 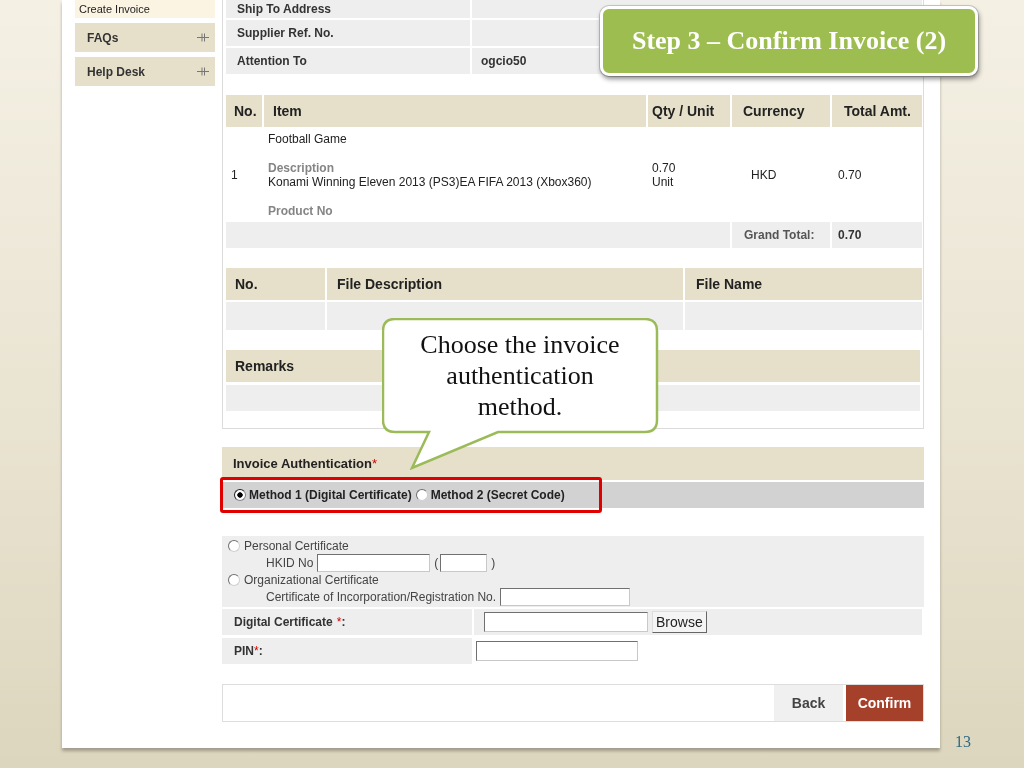 I want to click on sidebar-link: Create Invoice, so click(x=145, y=9).